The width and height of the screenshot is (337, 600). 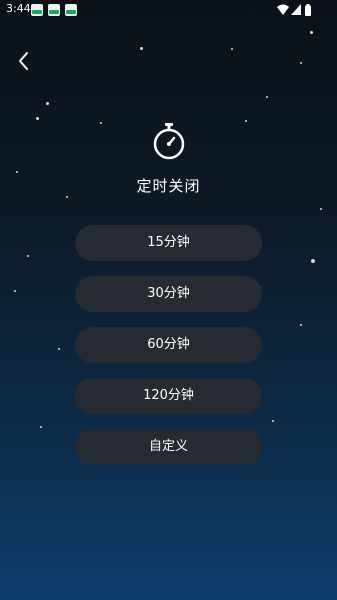 What do you see at coordinates (168, 345) in the screenshot?
I see `option-60min-button: 60分钟` at bounding box center [168, 345].